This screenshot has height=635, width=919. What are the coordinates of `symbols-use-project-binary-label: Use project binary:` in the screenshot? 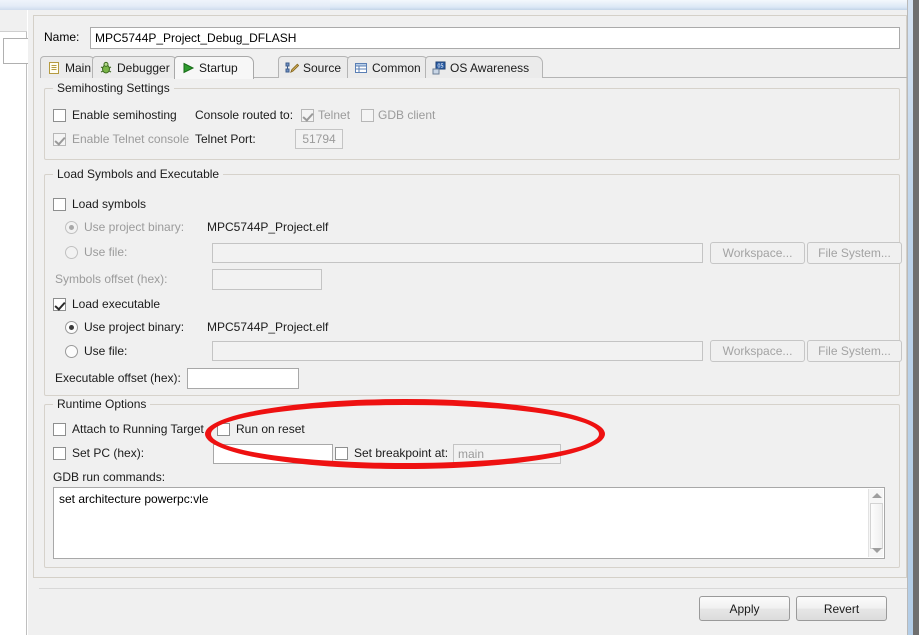 It's located at (134, 227).